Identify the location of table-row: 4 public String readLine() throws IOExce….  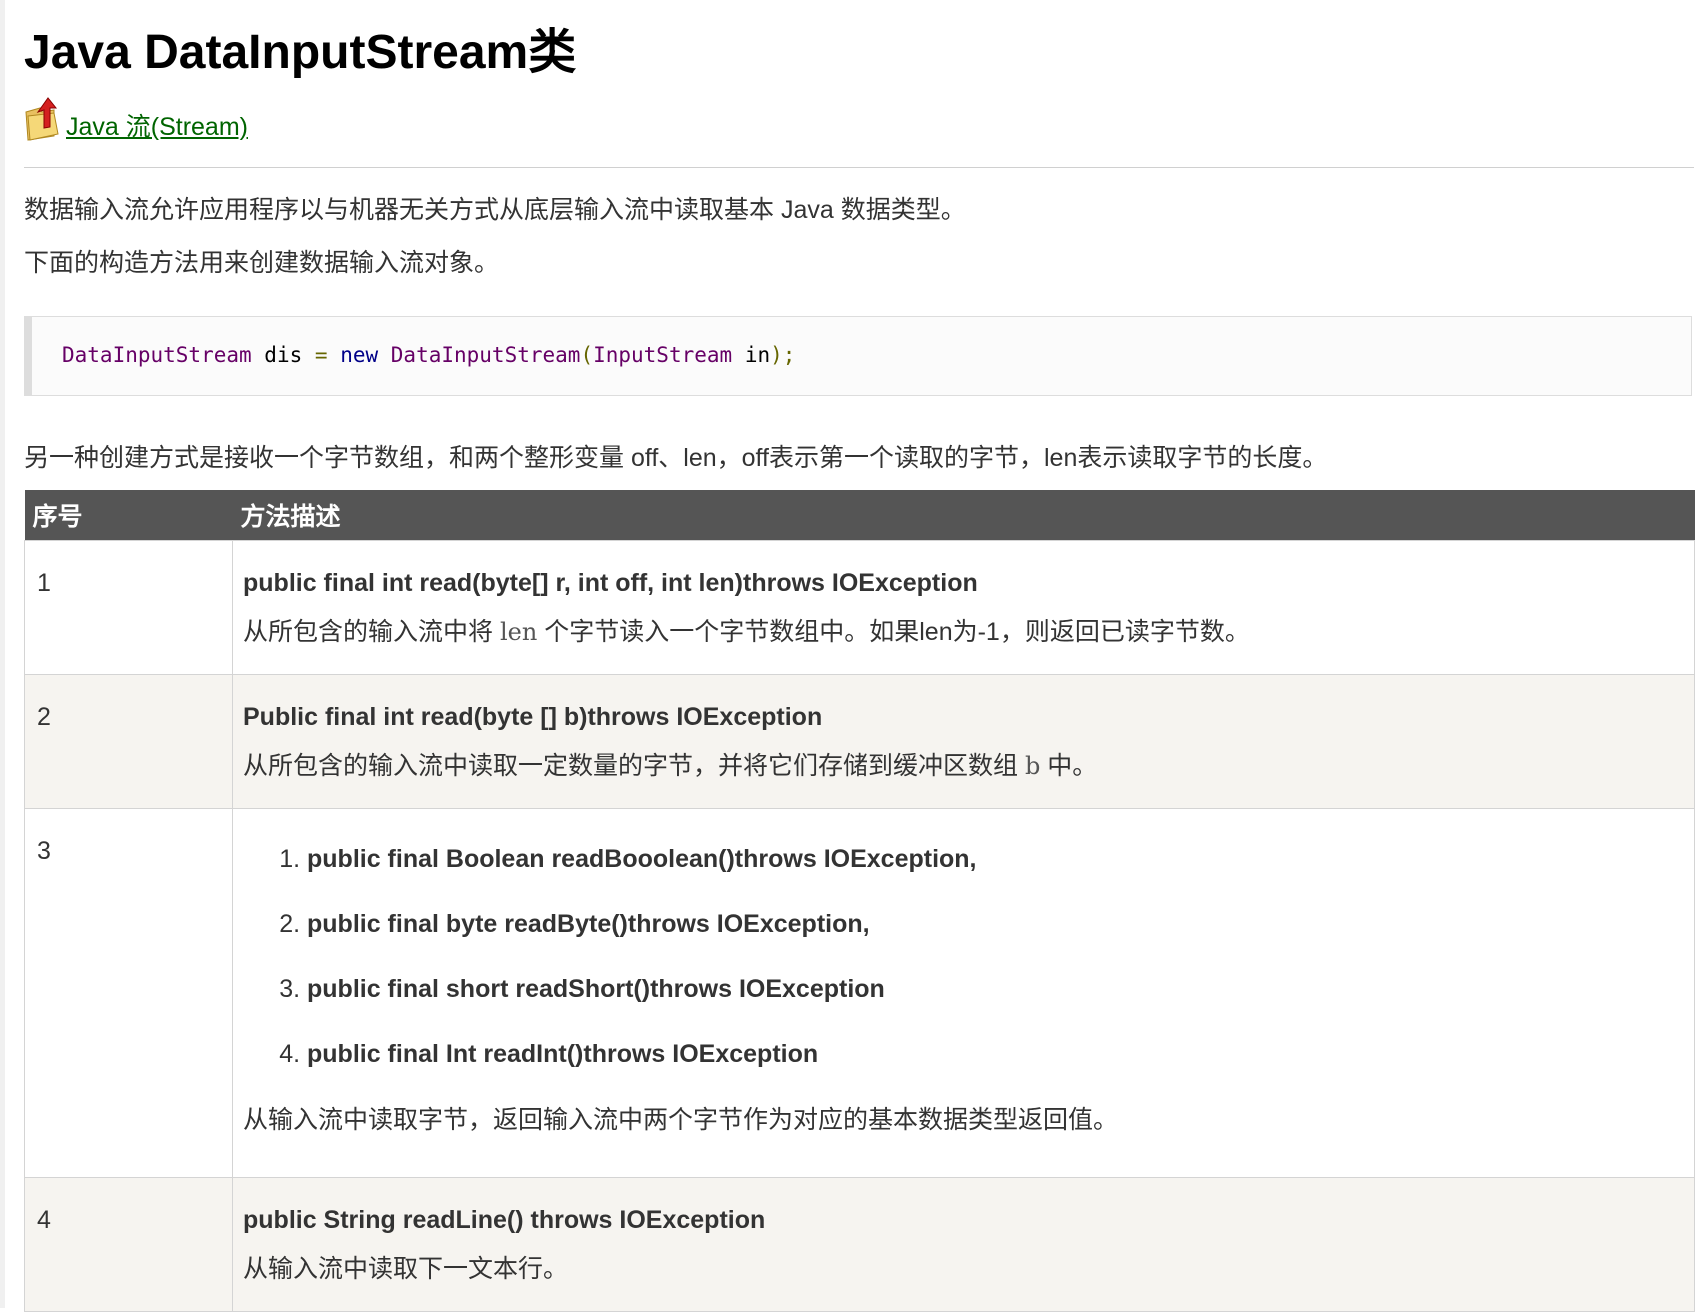
(859, 1244).